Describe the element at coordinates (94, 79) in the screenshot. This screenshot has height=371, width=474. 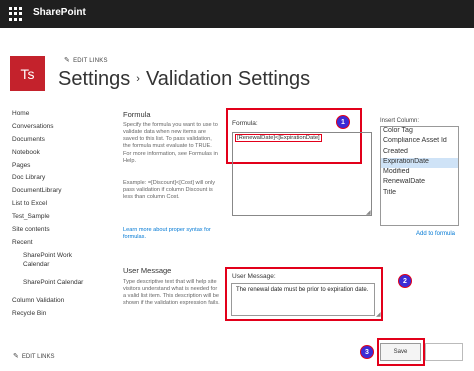
I see `breadcrumb-settings: Settings` at that location.